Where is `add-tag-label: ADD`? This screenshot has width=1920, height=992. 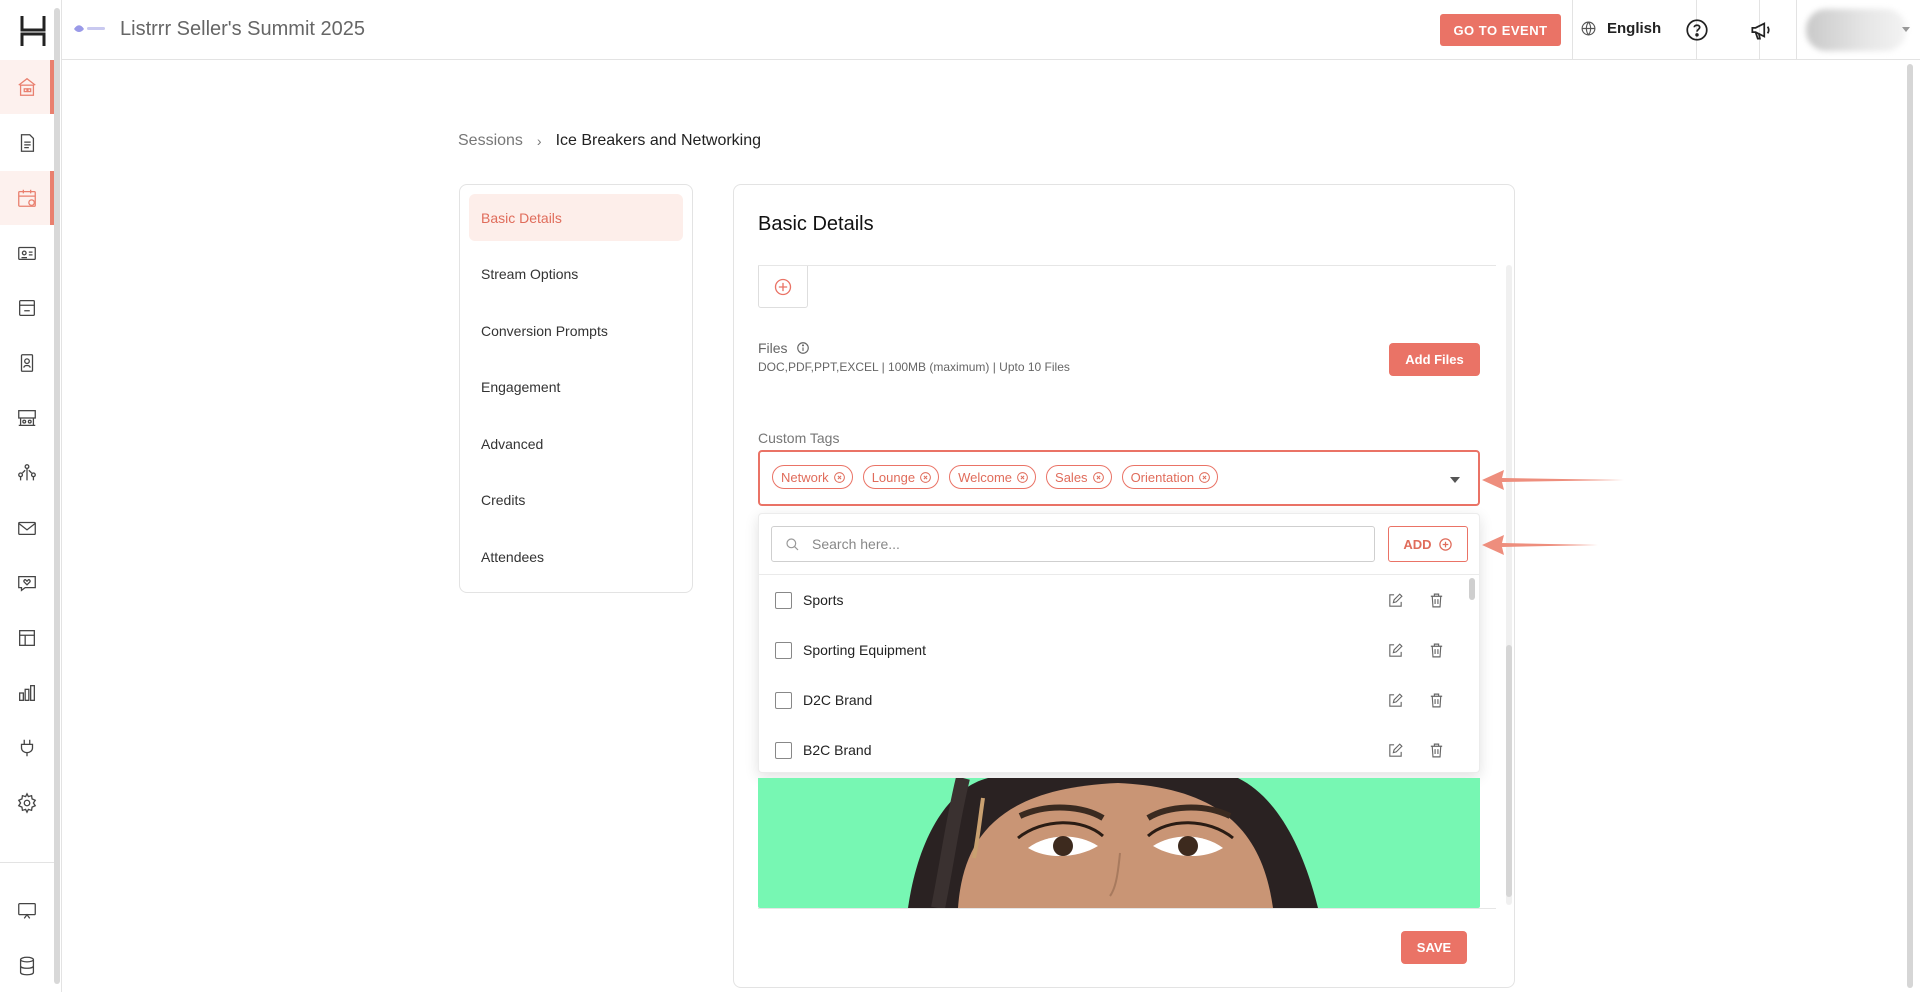
add-tag-label: ADD is located at coordinates (1417, 544).